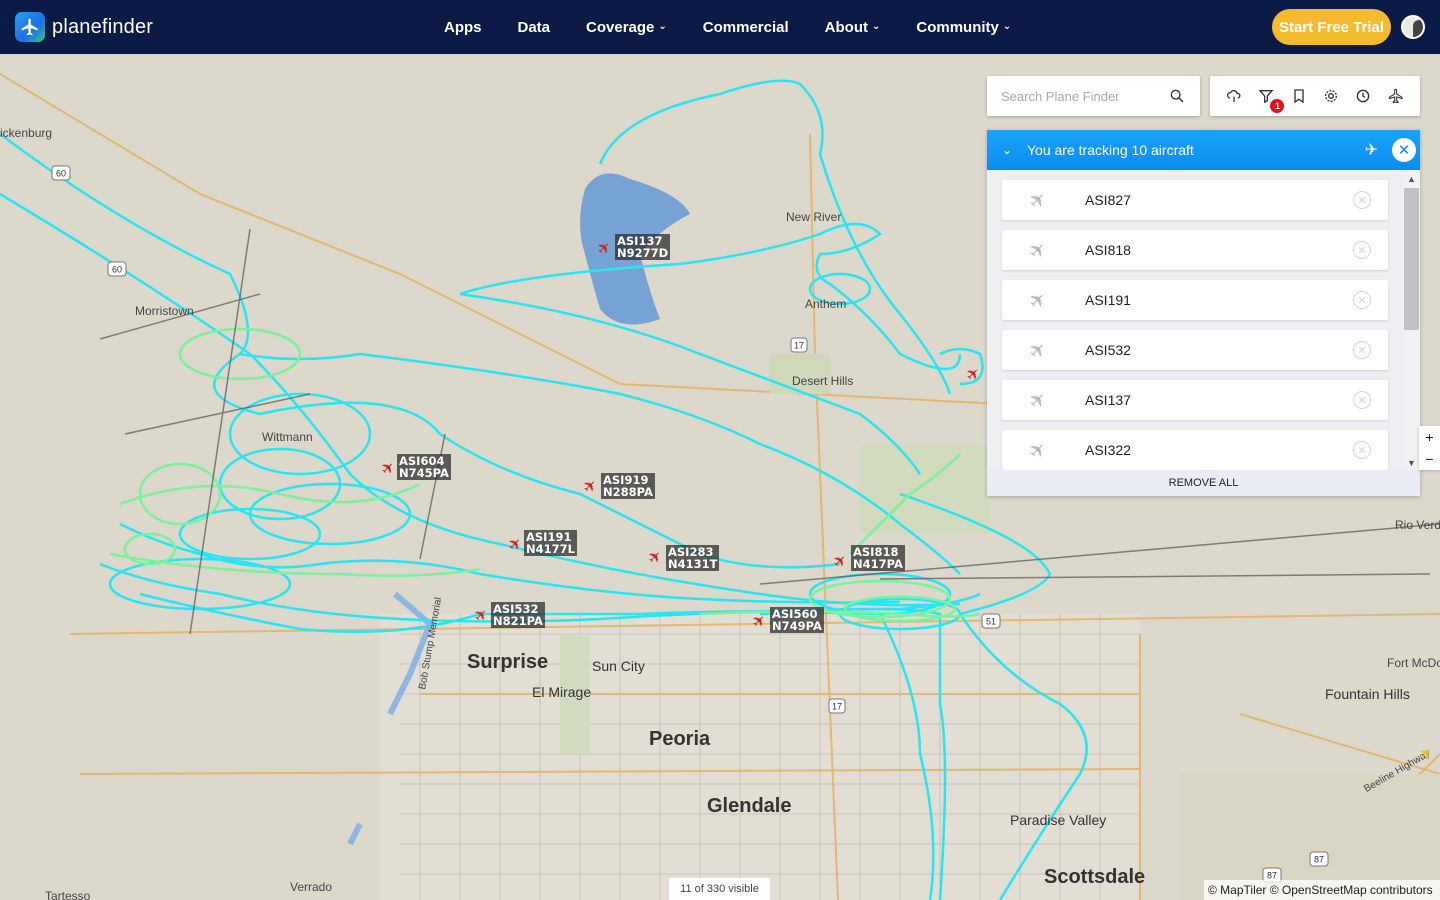 This screenshot has height=900, width=1440. I want to click on tracking-title: You are tracking 10 aircraft, so click(1110, 150).